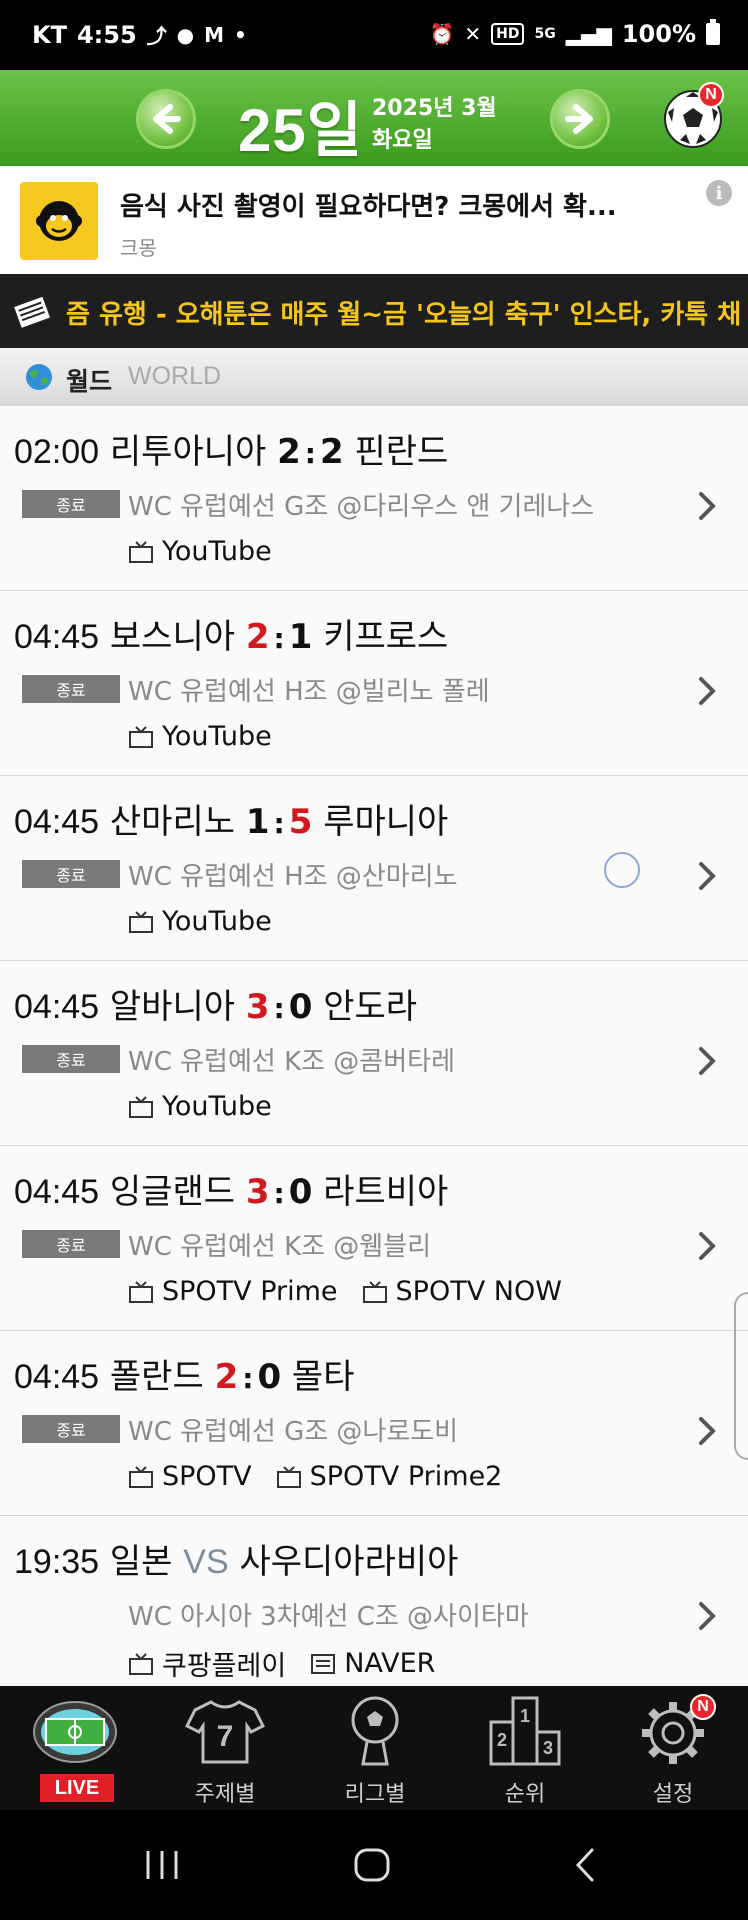 The width and height of the screenshot is (748, 1920). I want to click on gmail-icon: M, so click(214, 34).